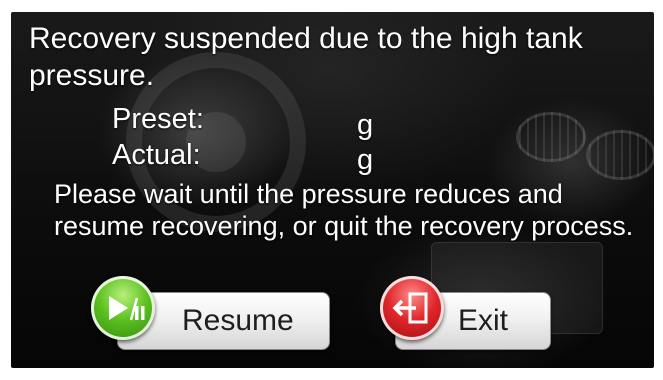 This screenshot has width=663, height=380. I want to click on exit-button-label: Exit, so click(483, 320).